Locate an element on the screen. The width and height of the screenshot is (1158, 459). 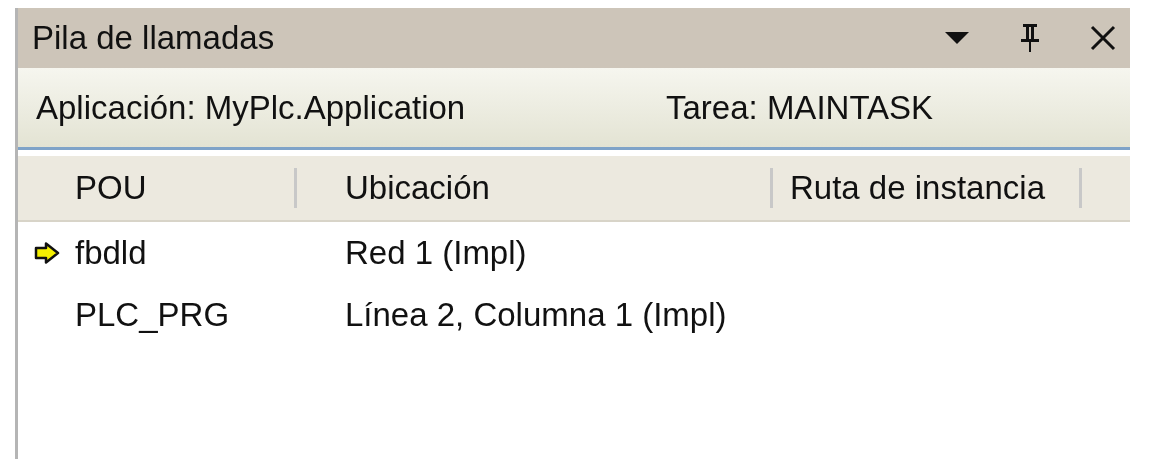
application-label: Aplicación: MyPlc.Application is located at coordinates (251, 107).